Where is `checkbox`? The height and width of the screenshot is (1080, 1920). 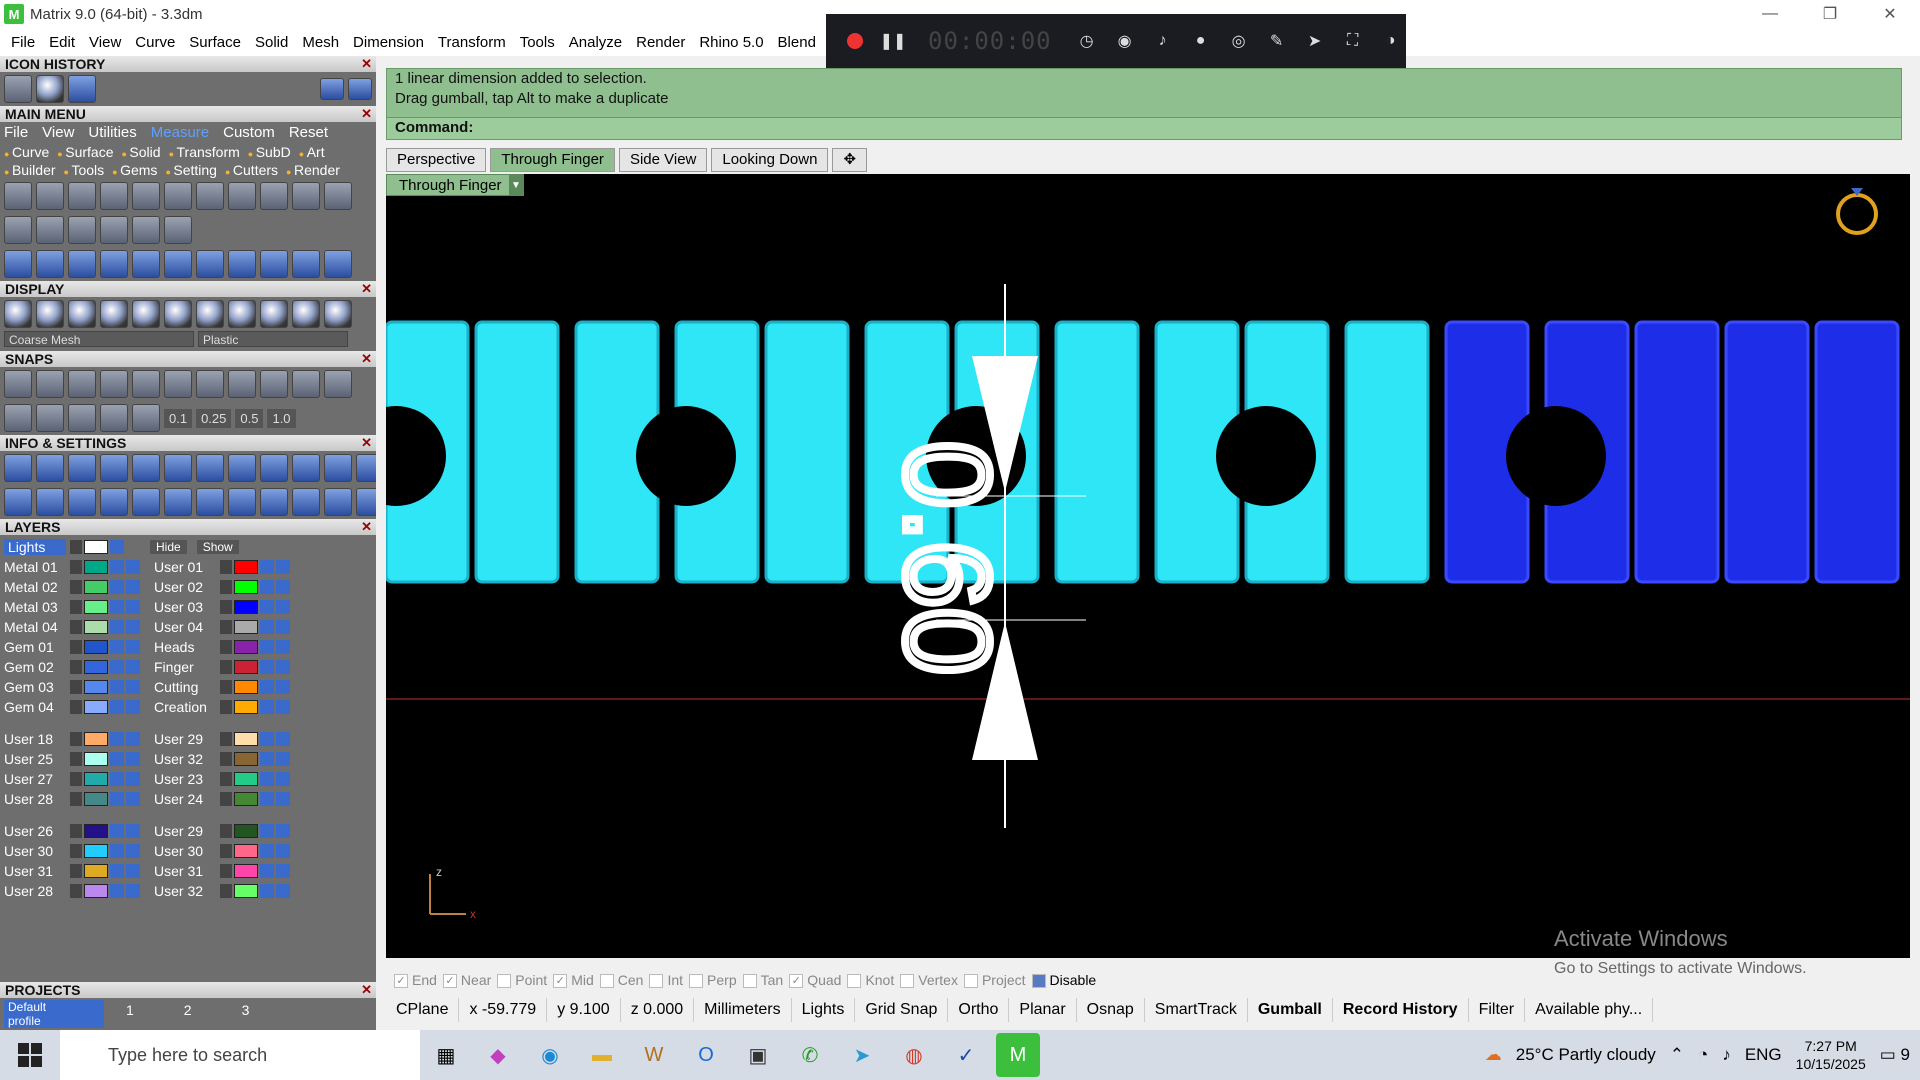 checkbox is located at coordinates (1038, 981).